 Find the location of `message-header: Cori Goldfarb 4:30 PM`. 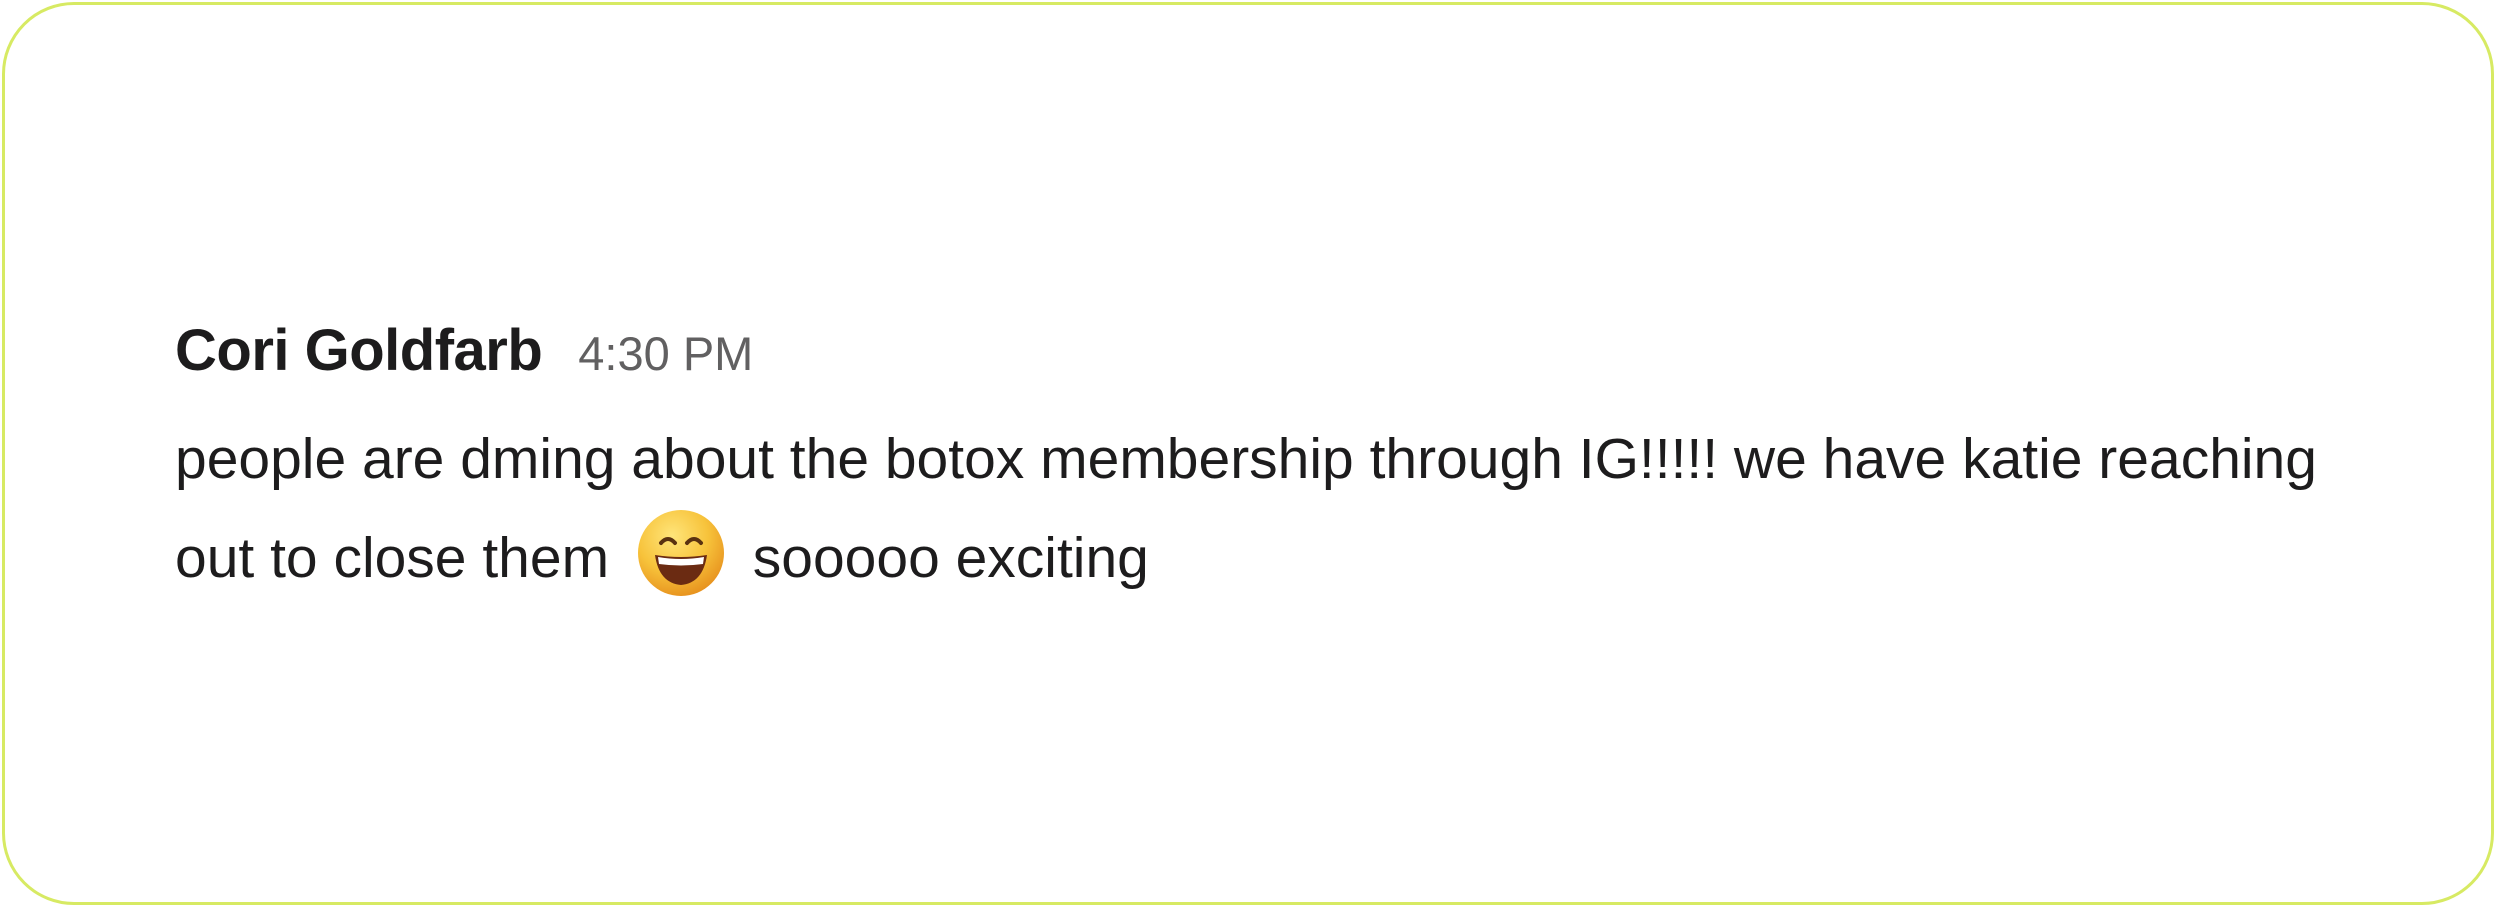

message-header: Cori Goldfarb 4:30 PM is located at coordinates (1285, 362).